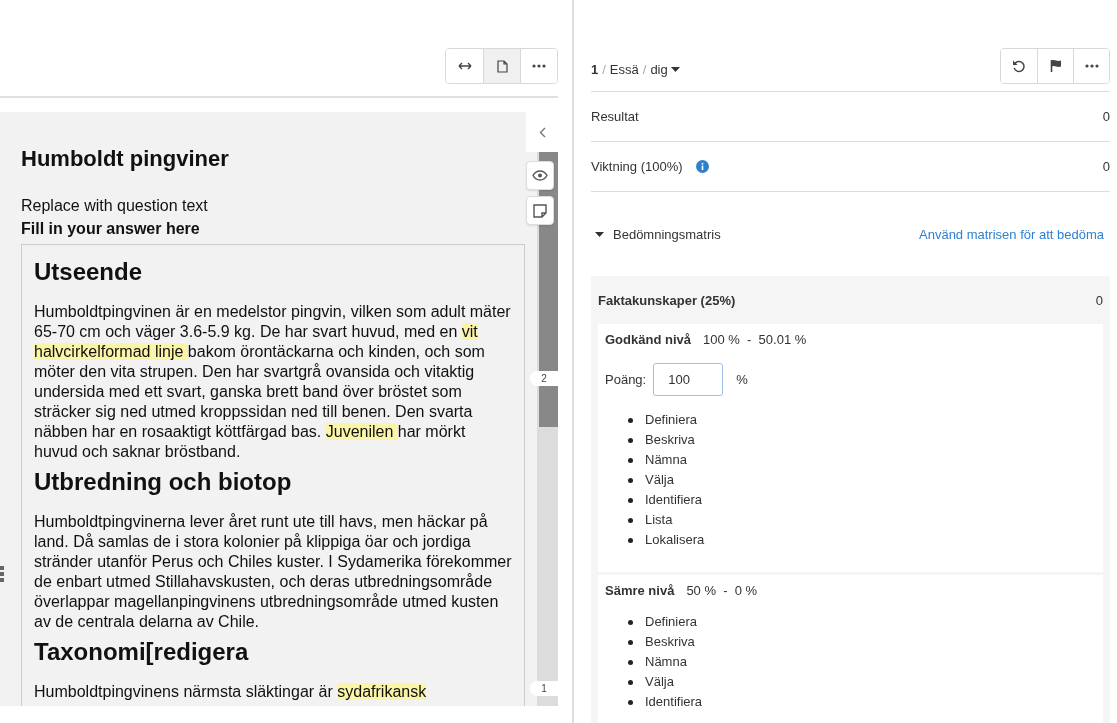  I want to click on eye-icon, so click(540, 175).